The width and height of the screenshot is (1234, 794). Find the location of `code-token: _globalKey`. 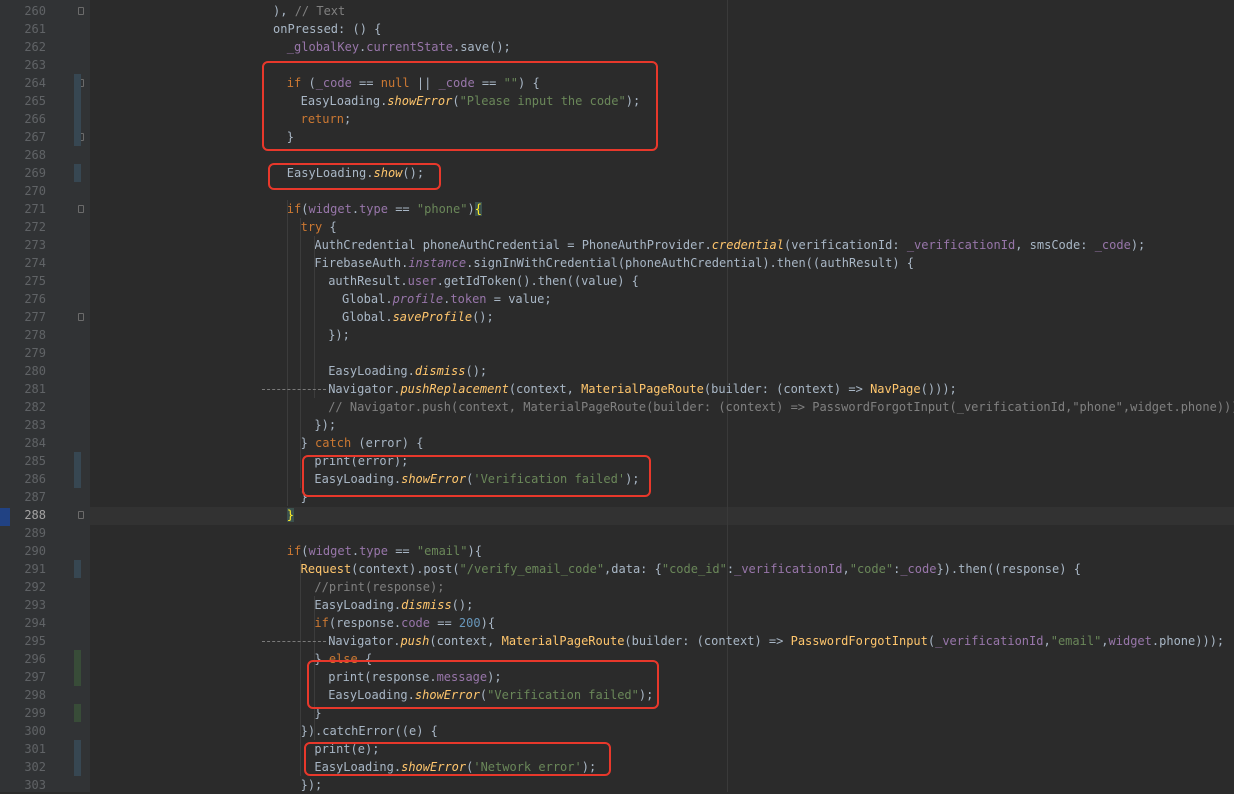

code-token: _globalKey is located at coordinates (323, 47).